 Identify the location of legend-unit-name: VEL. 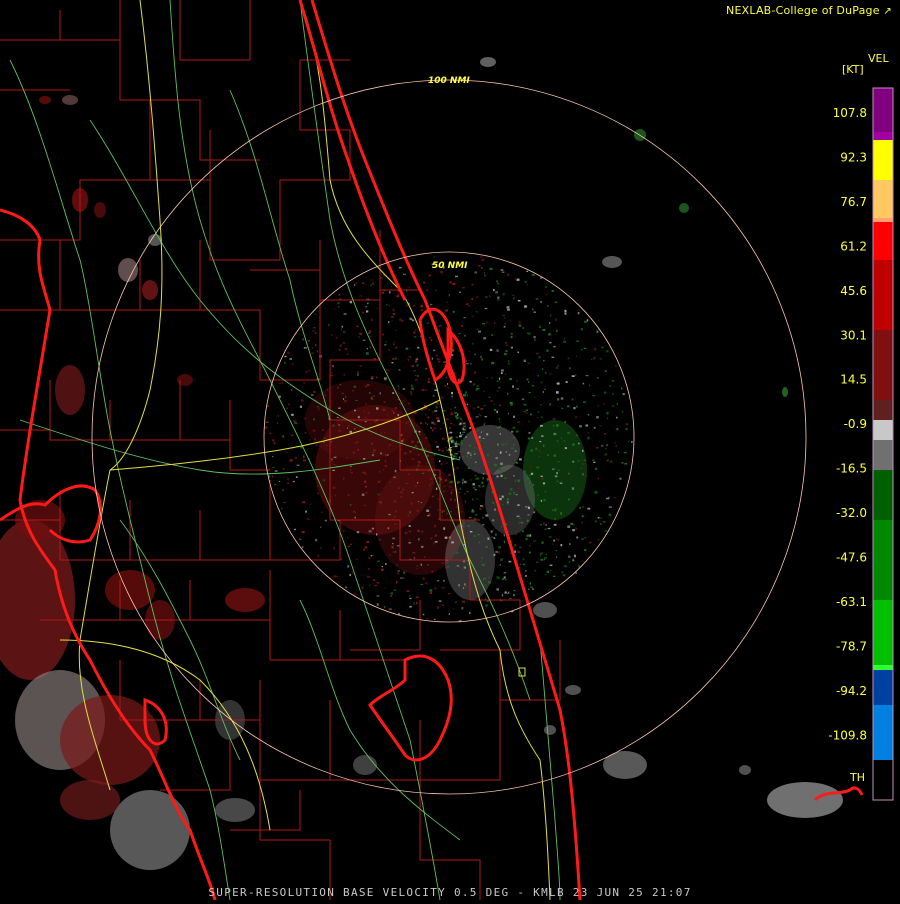
(878, 58).